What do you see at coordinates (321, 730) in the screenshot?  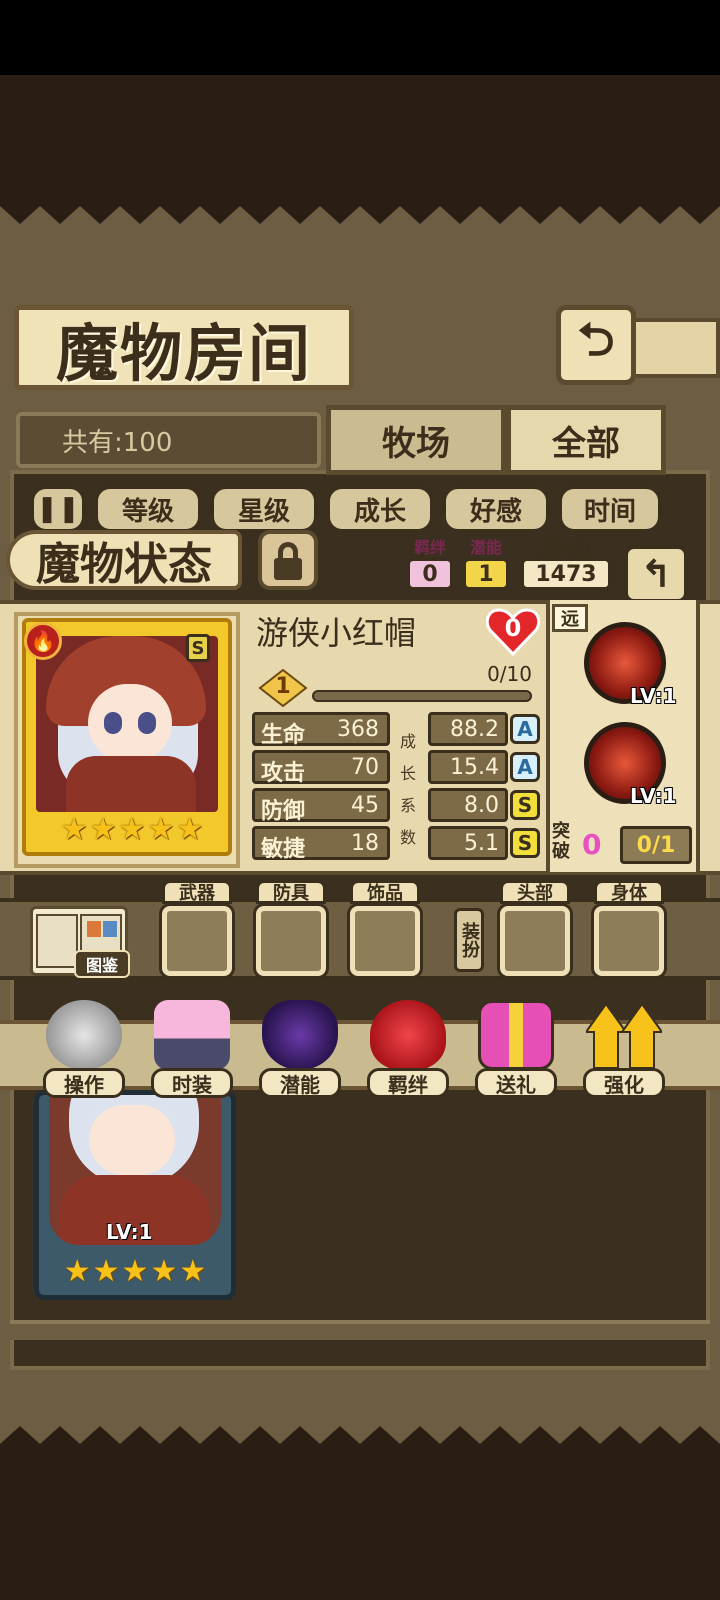 I see `stat-box: 生命 368` at bounding box center [321, 730].